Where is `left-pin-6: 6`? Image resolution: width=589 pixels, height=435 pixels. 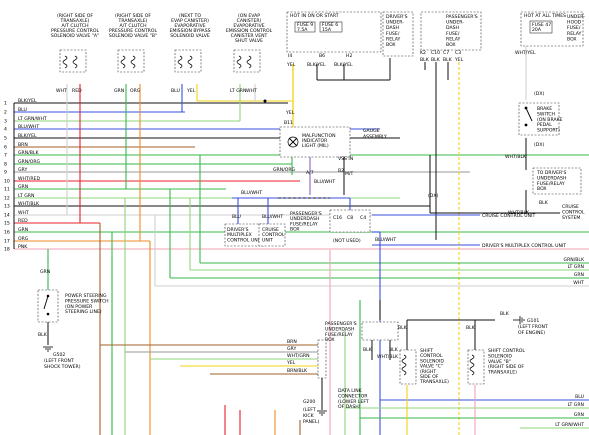 left-pin-6: 6 is located at coordinates (5, 148).